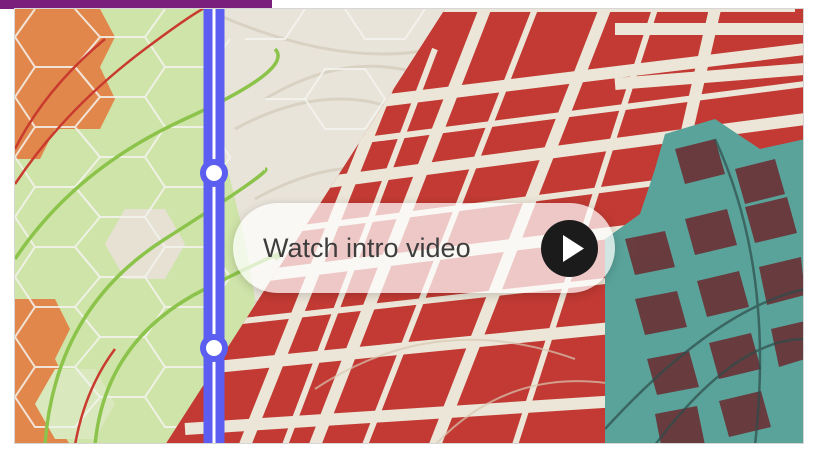 The width and height of the screenshot is (814, 453). What do you see at coordinates (214, 226) in the screenshot?
I see `transit-line` at bounding box center [214, 226].